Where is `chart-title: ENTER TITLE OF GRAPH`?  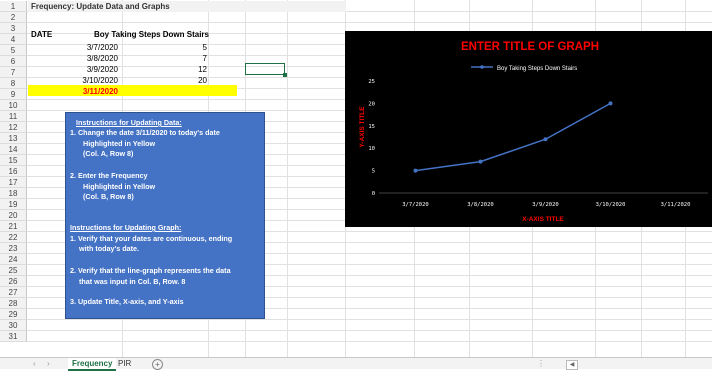
chart-title: ENTER TITLE OF GRAPH is located at coordinates (530, 47).